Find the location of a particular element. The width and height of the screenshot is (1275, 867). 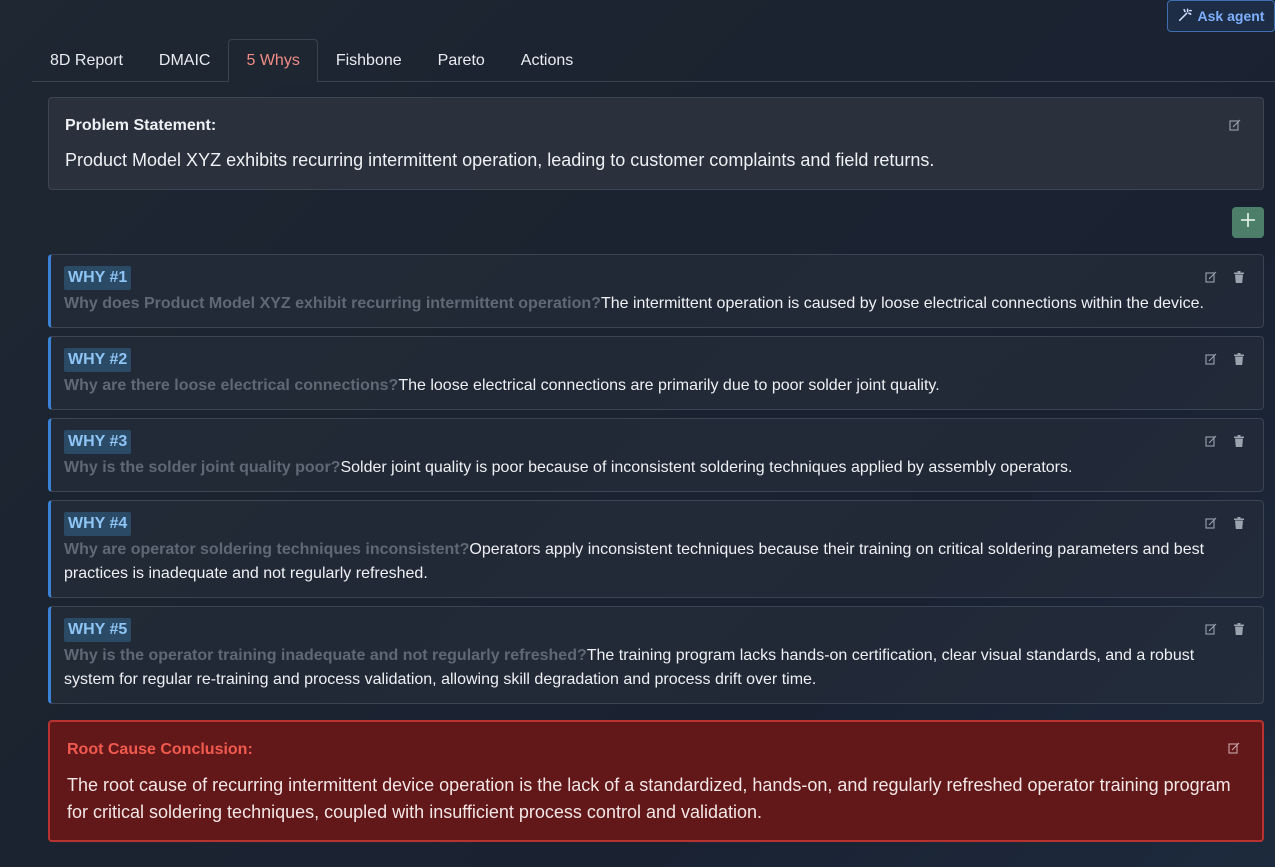

plus-icon is located at coordinates (1248, 222).